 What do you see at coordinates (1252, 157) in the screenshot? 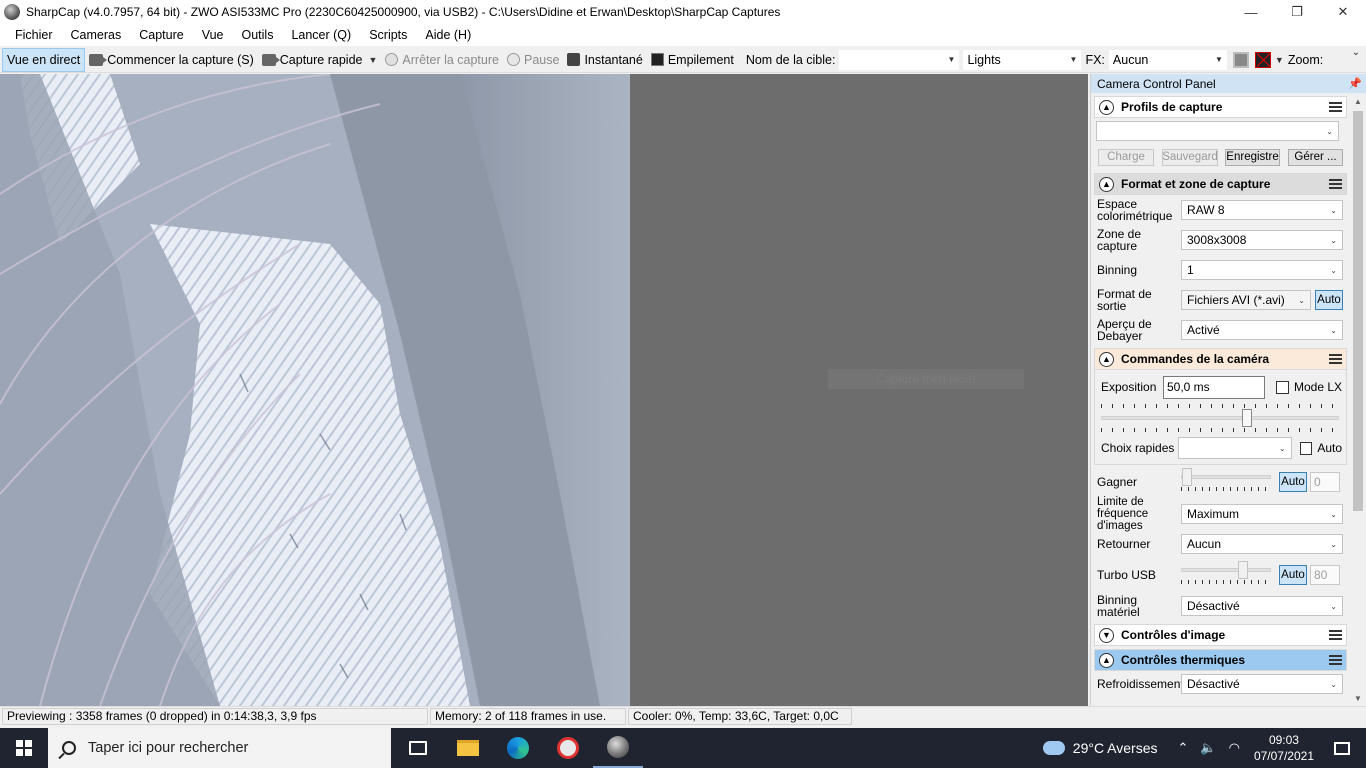
I see `save-as-profile-button: Enregistre` at bounding box center [1252, 157].